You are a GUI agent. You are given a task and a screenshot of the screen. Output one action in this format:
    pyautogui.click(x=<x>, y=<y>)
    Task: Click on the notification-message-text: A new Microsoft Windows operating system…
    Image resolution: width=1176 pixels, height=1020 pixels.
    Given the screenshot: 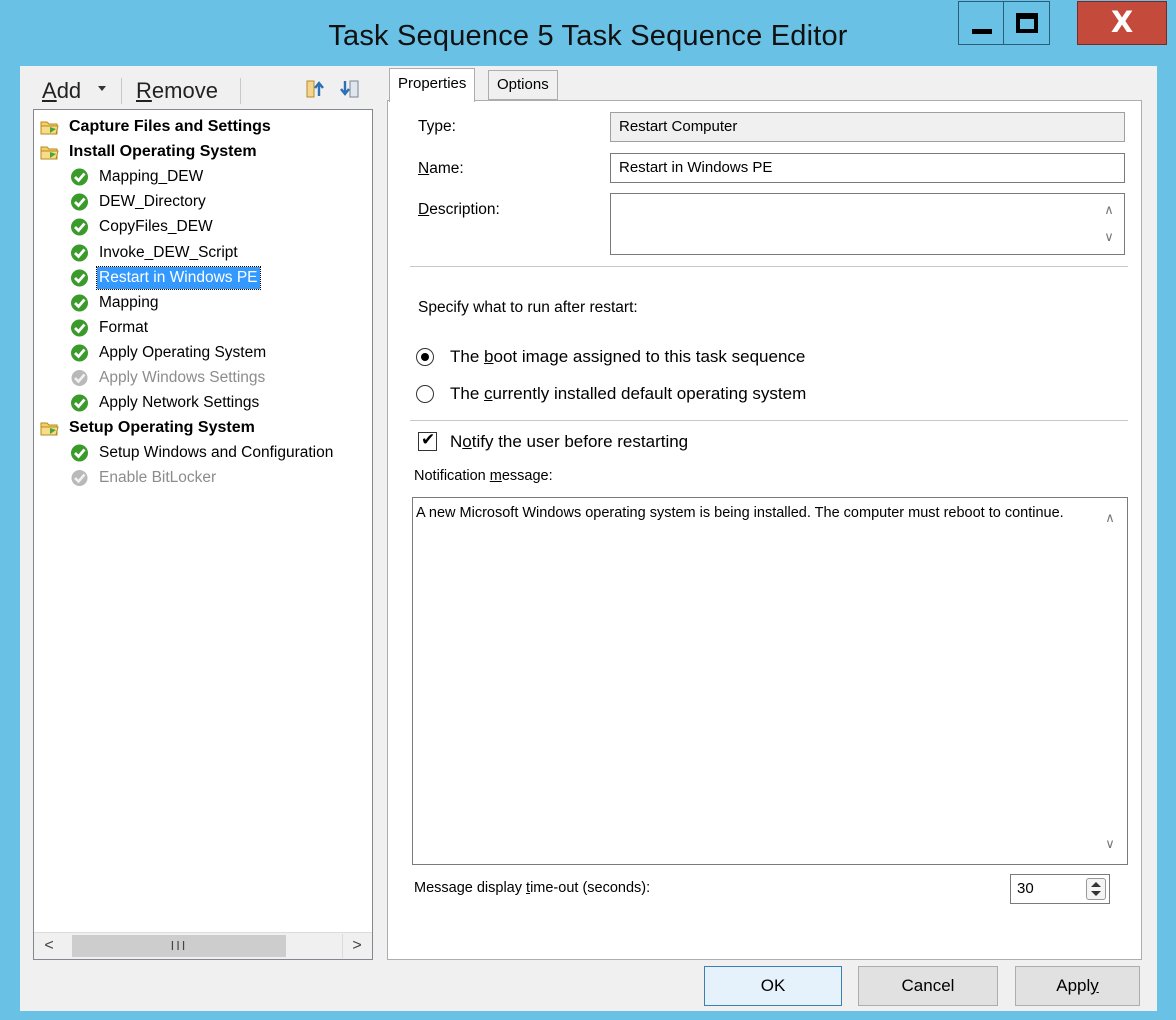 What is the action you would take?
    pyautogui.click(x=740, y=513)
    